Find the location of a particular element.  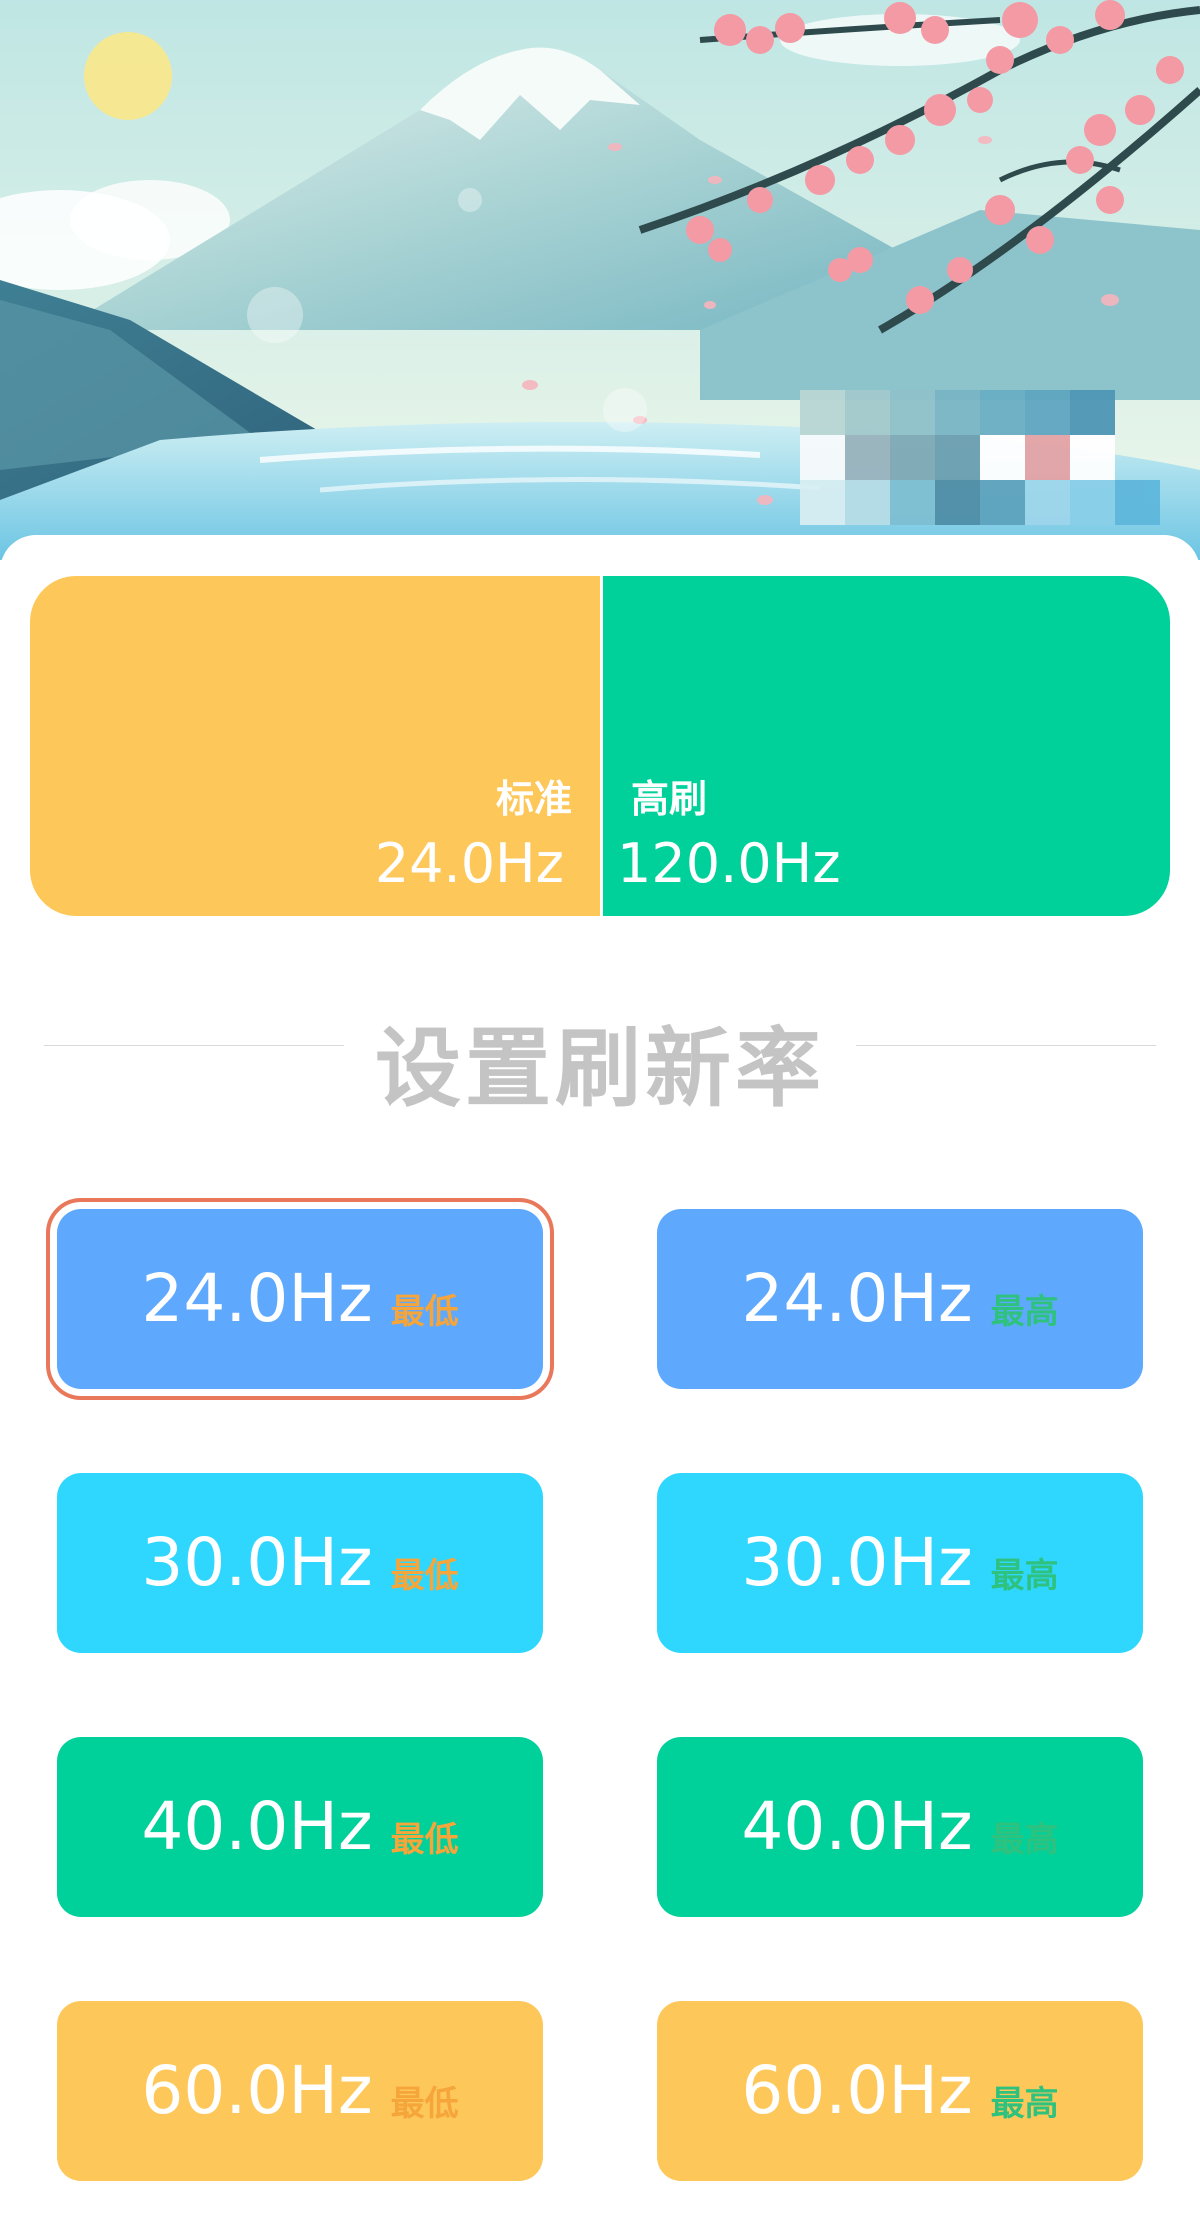

standard-rate-label: 标准 is located at coordinates (533, 799).